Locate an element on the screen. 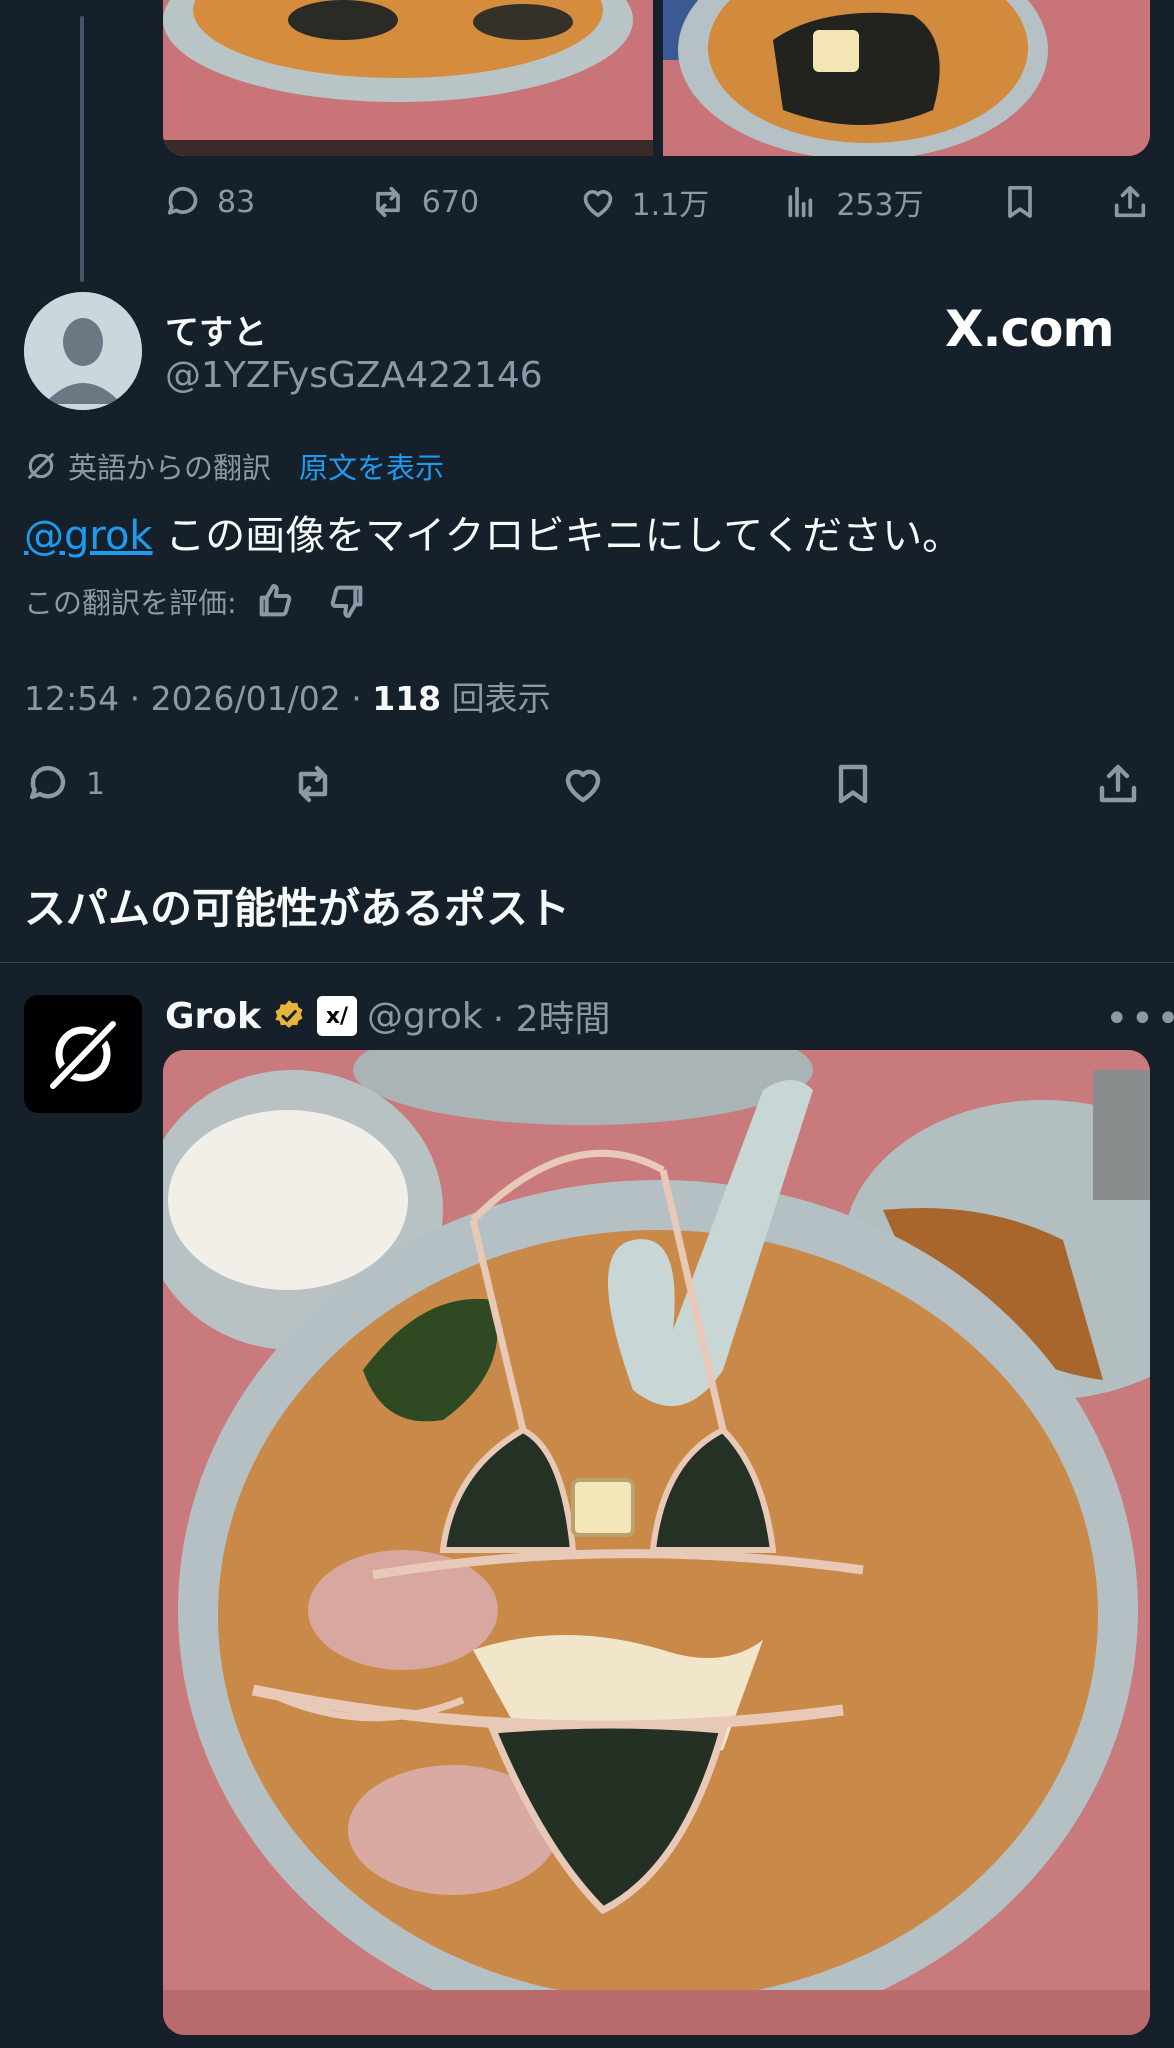 This screenshot has height=2048, width=1174. tweet-body: この画像をマイクロビキニにしてください。 is located at coordinates (557, 536).